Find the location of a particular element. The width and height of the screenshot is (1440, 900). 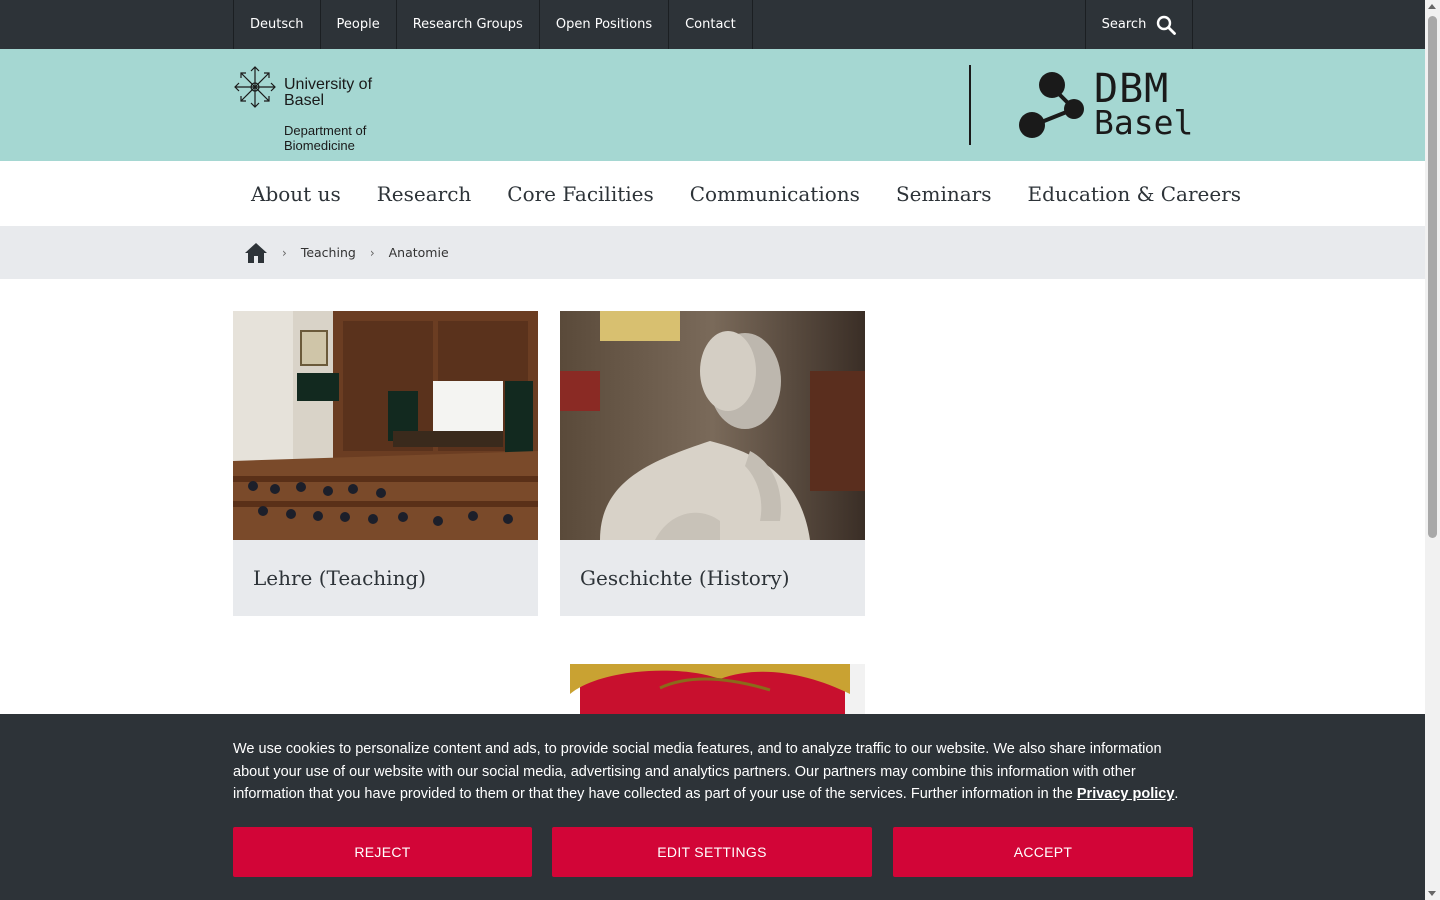

search-icon is located at coordinates (1167, 25).